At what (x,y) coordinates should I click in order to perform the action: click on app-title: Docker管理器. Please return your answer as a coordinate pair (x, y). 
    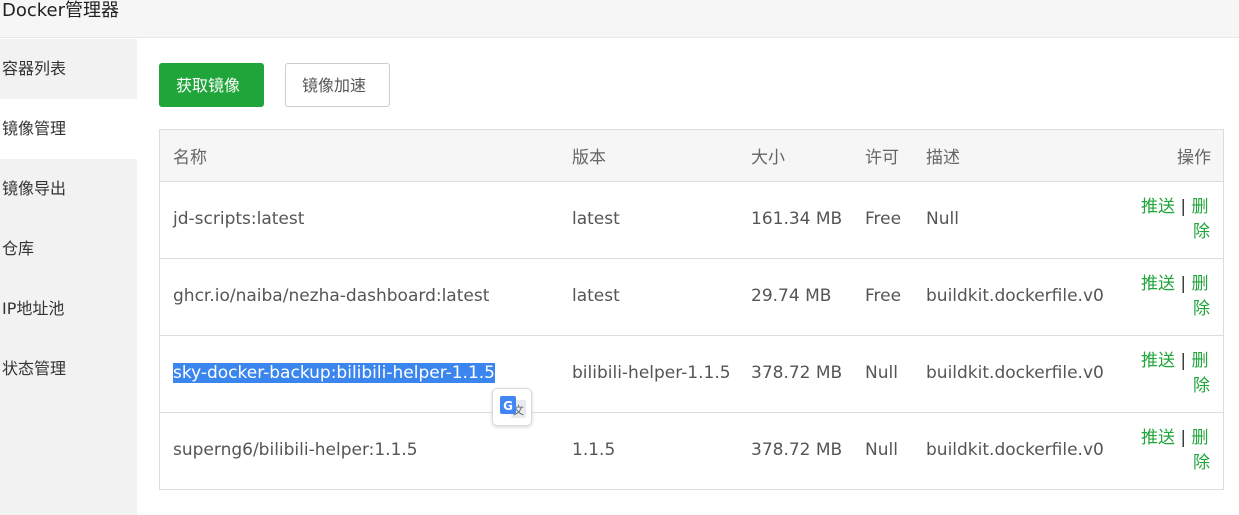
    Looking at the image, I should click on (61, 10).